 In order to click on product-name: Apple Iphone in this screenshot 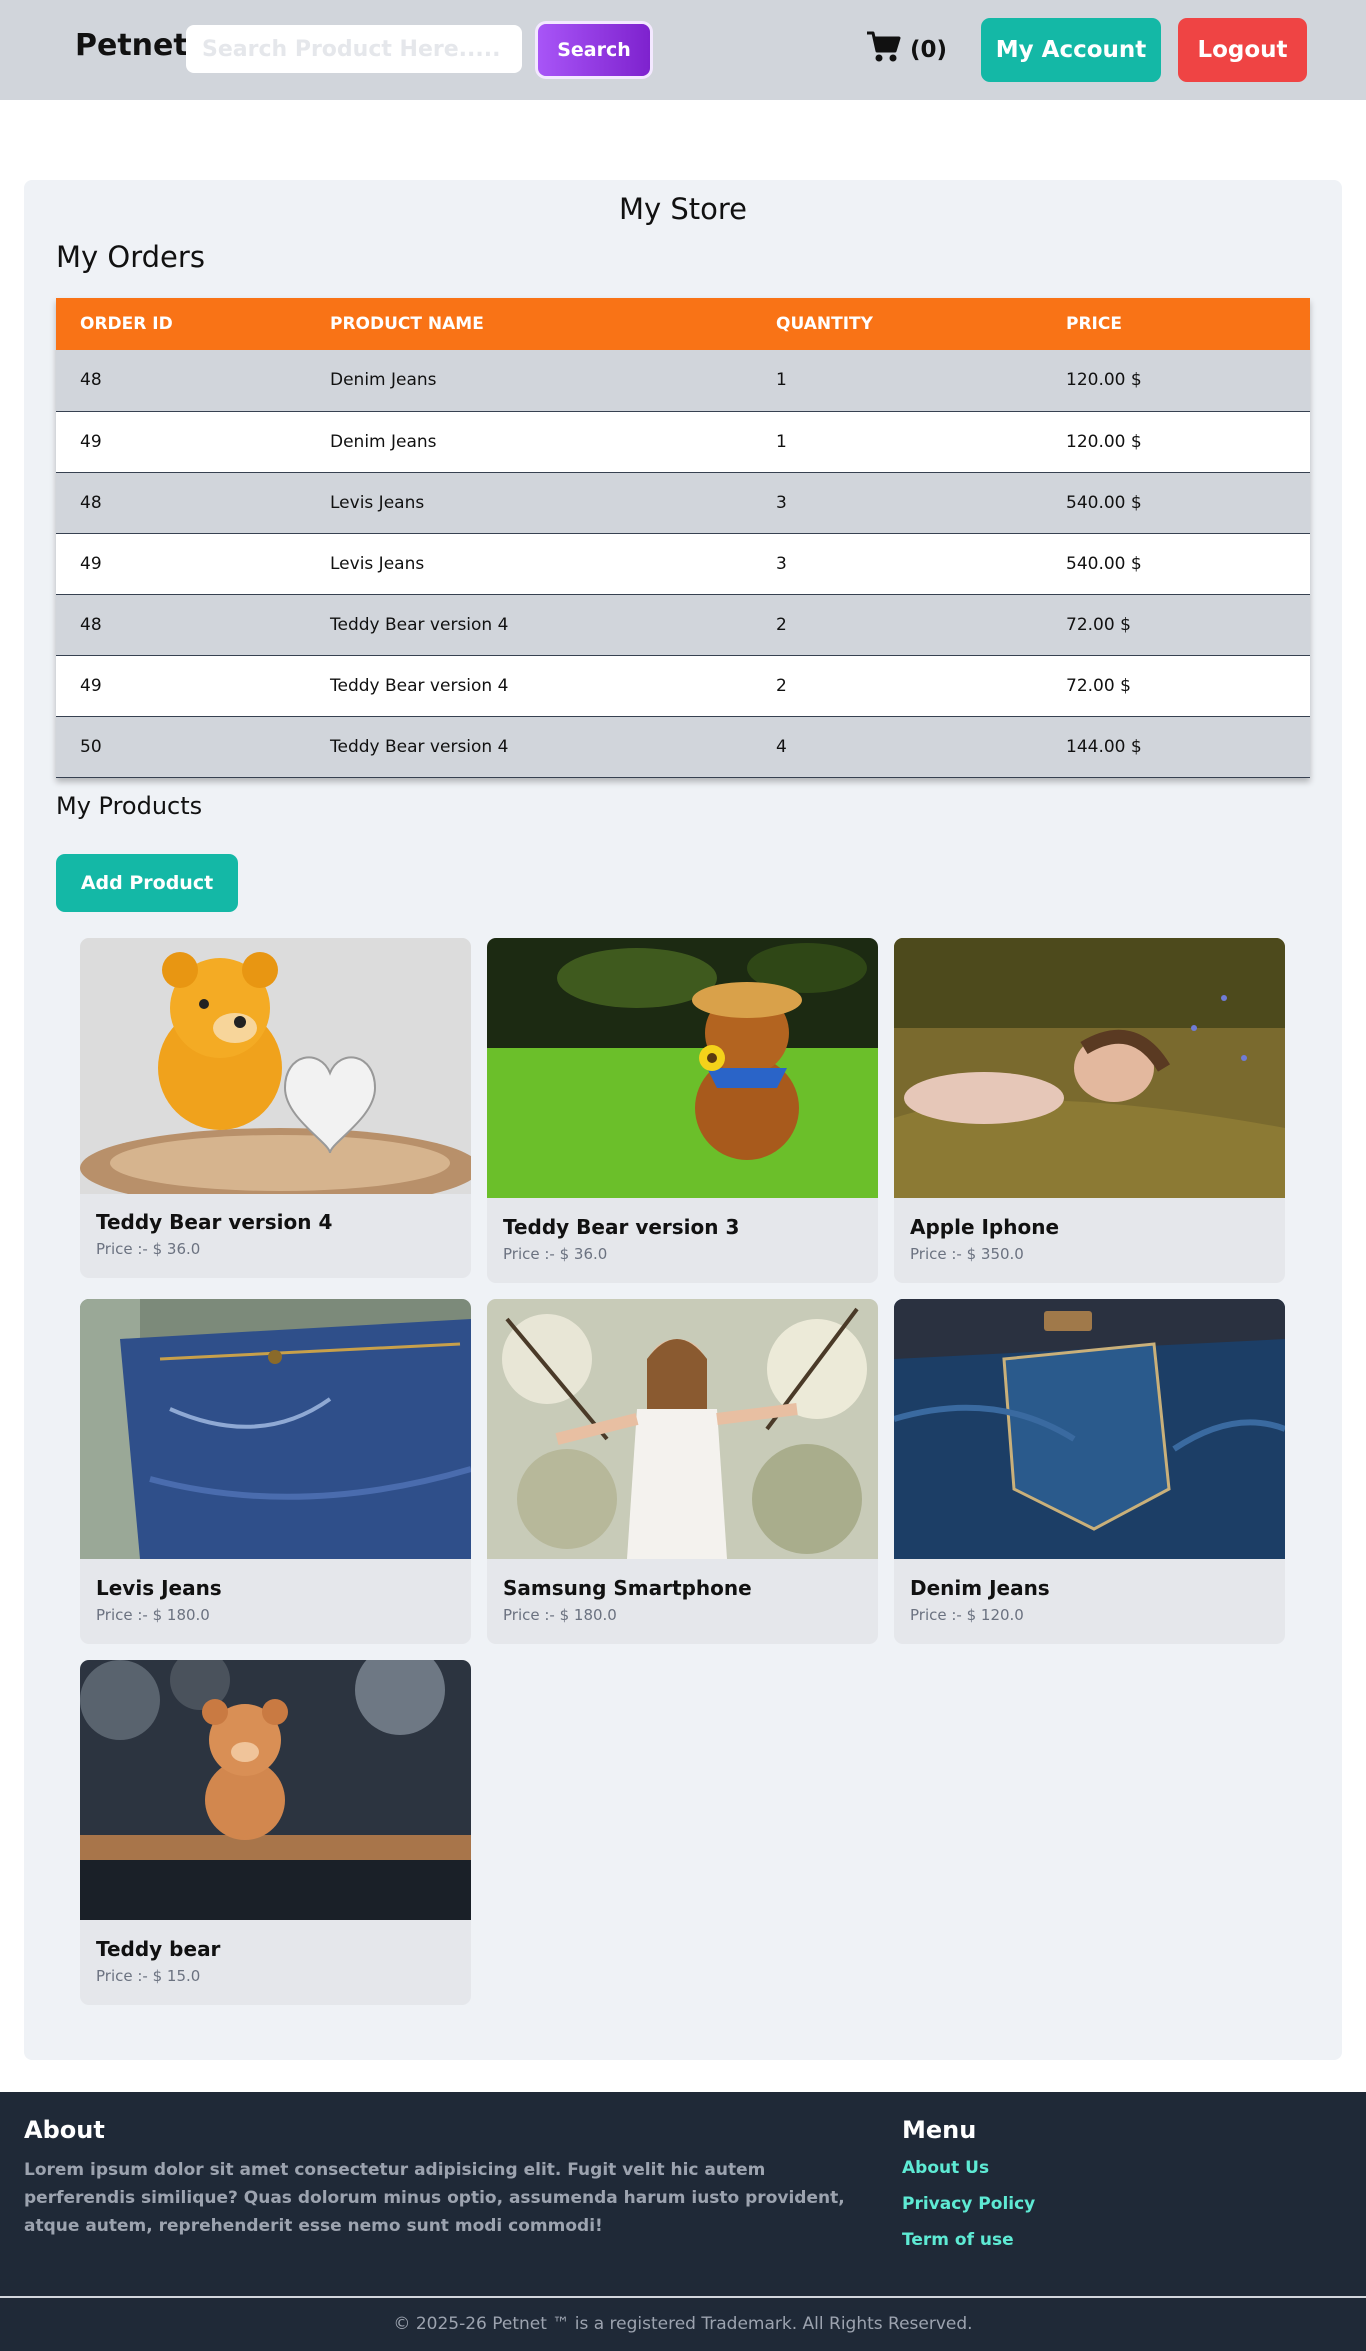, I will do `click(984, 1227)`.